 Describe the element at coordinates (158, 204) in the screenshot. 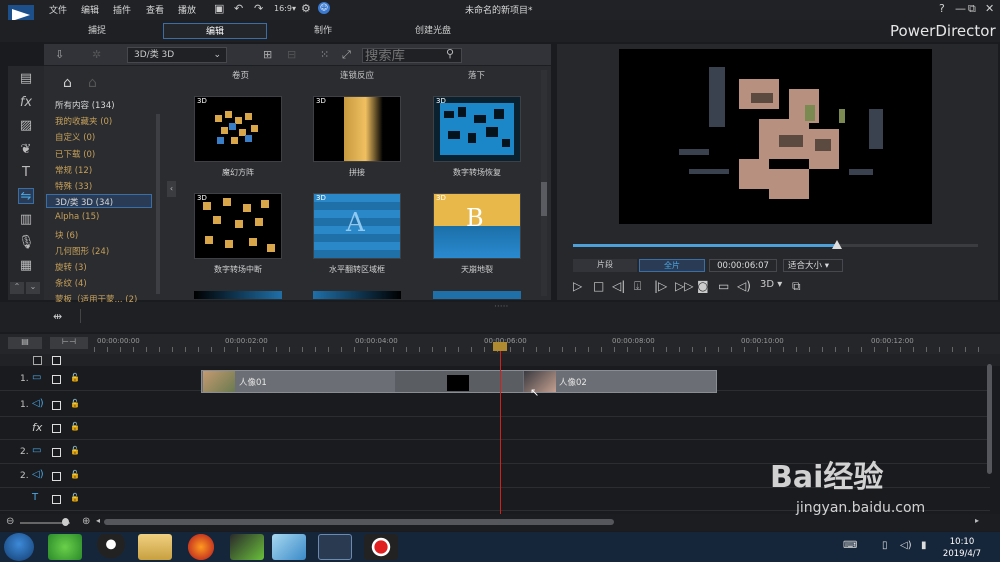

I see `category-scrollbar` at that location.